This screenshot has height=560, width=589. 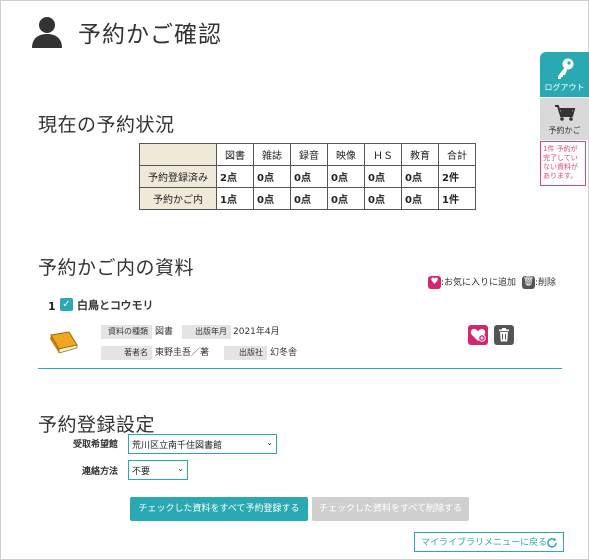 I want to click on cart-notice: 1件 予約が完了していない資料があります。, so click(x=563, y=163).